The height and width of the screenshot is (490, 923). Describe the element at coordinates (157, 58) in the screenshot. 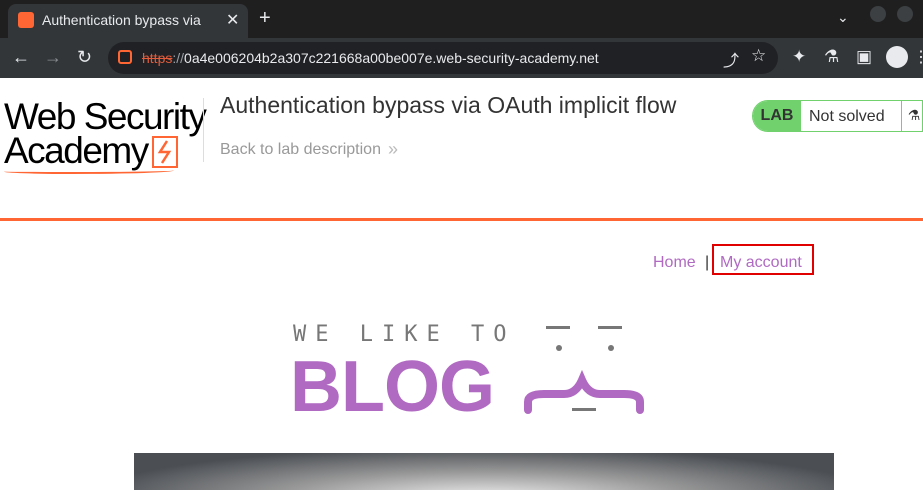

I see `url-scheme: https` at that location.